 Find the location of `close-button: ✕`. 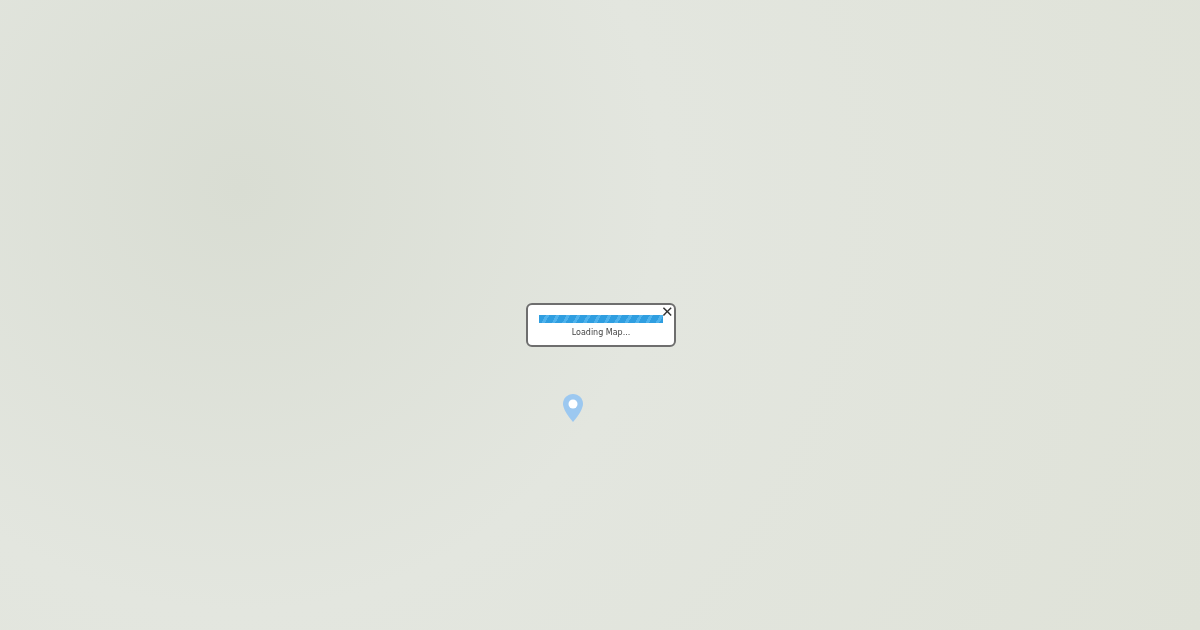

close-button: ✕ is located at coordinates (667, 311).